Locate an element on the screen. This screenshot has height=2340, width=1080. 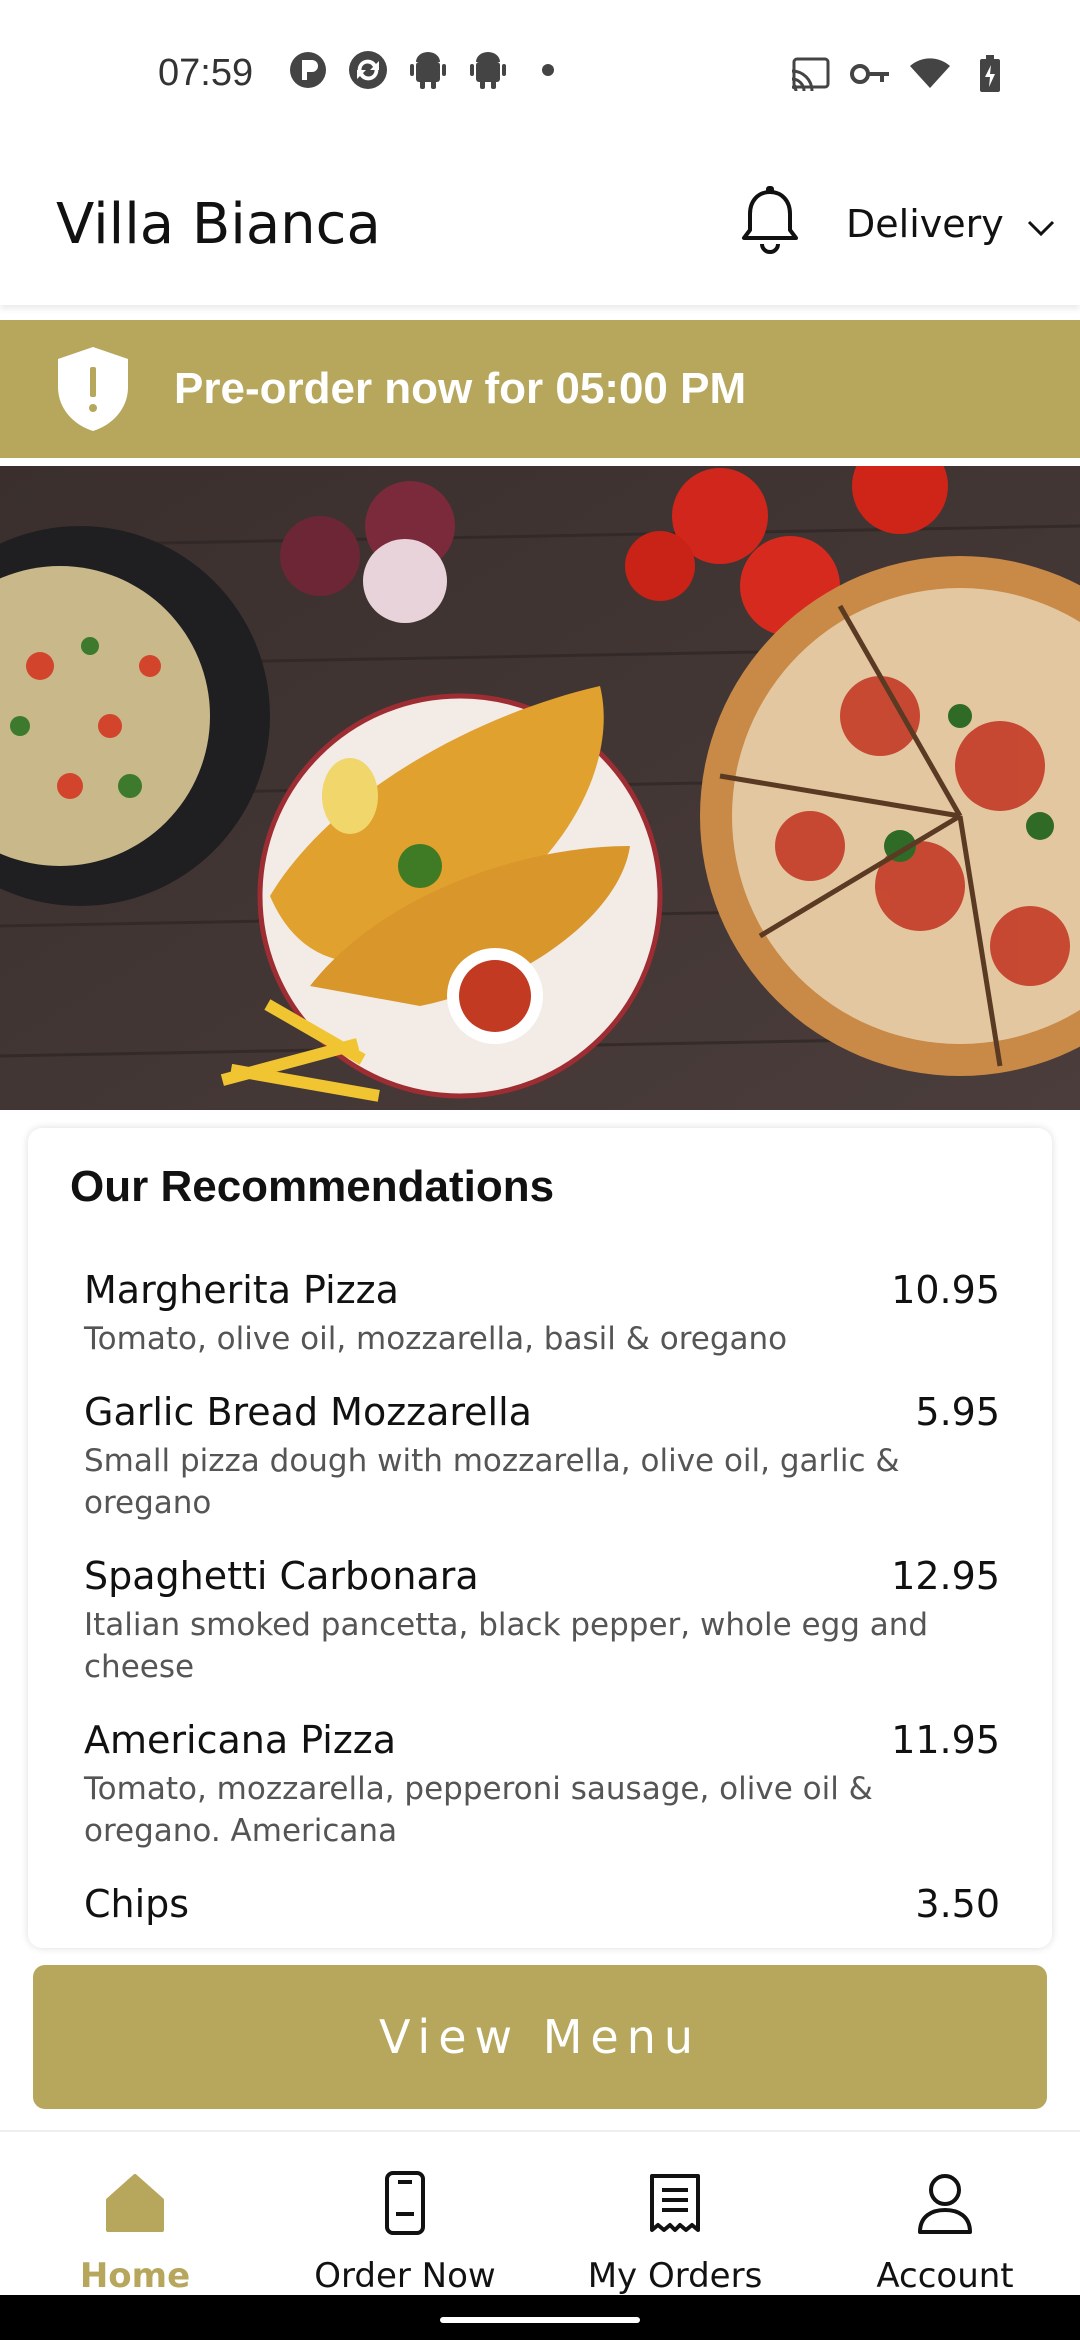
p-app-icon is located at coordinates (308, 70).